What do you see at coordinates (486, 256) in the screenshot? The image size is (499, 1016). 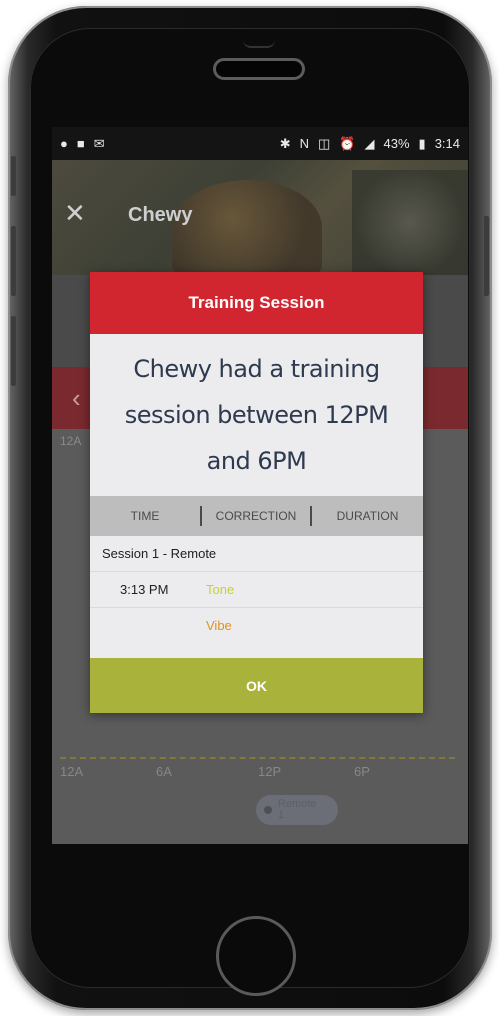 I see `power-button` at bounding box center [486, 256].